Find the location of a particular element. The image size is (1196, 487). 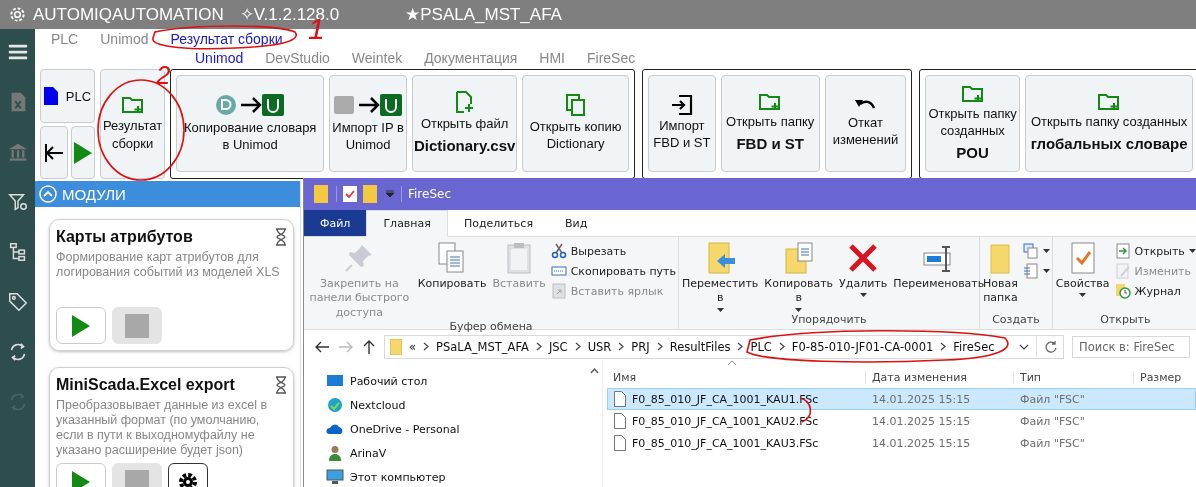

toolbar-button: Импорт IP в Unimod is located at coordinates (368, 123).